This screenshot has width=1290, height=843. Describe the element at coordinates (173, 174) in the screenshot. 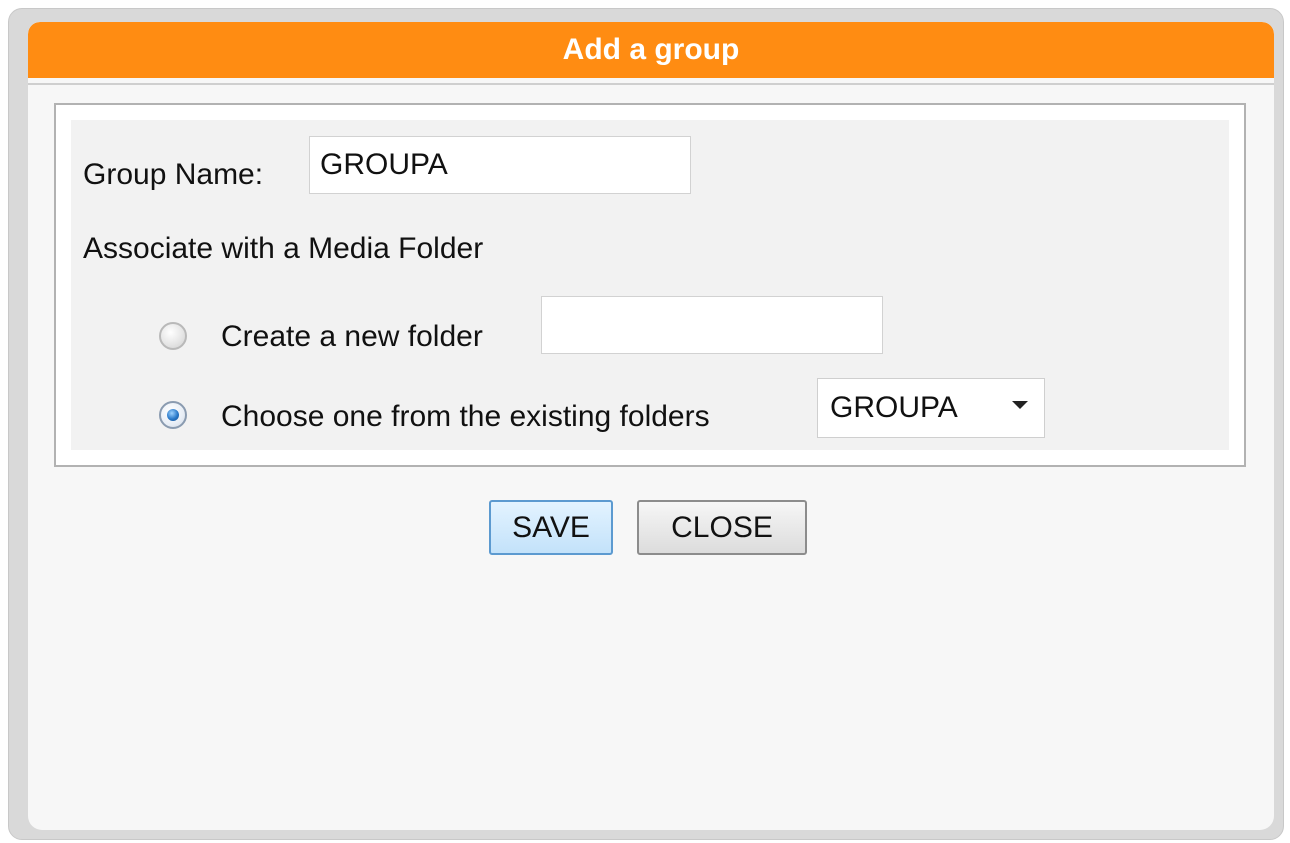

I see `group-name-label: Group Name:` at that location.